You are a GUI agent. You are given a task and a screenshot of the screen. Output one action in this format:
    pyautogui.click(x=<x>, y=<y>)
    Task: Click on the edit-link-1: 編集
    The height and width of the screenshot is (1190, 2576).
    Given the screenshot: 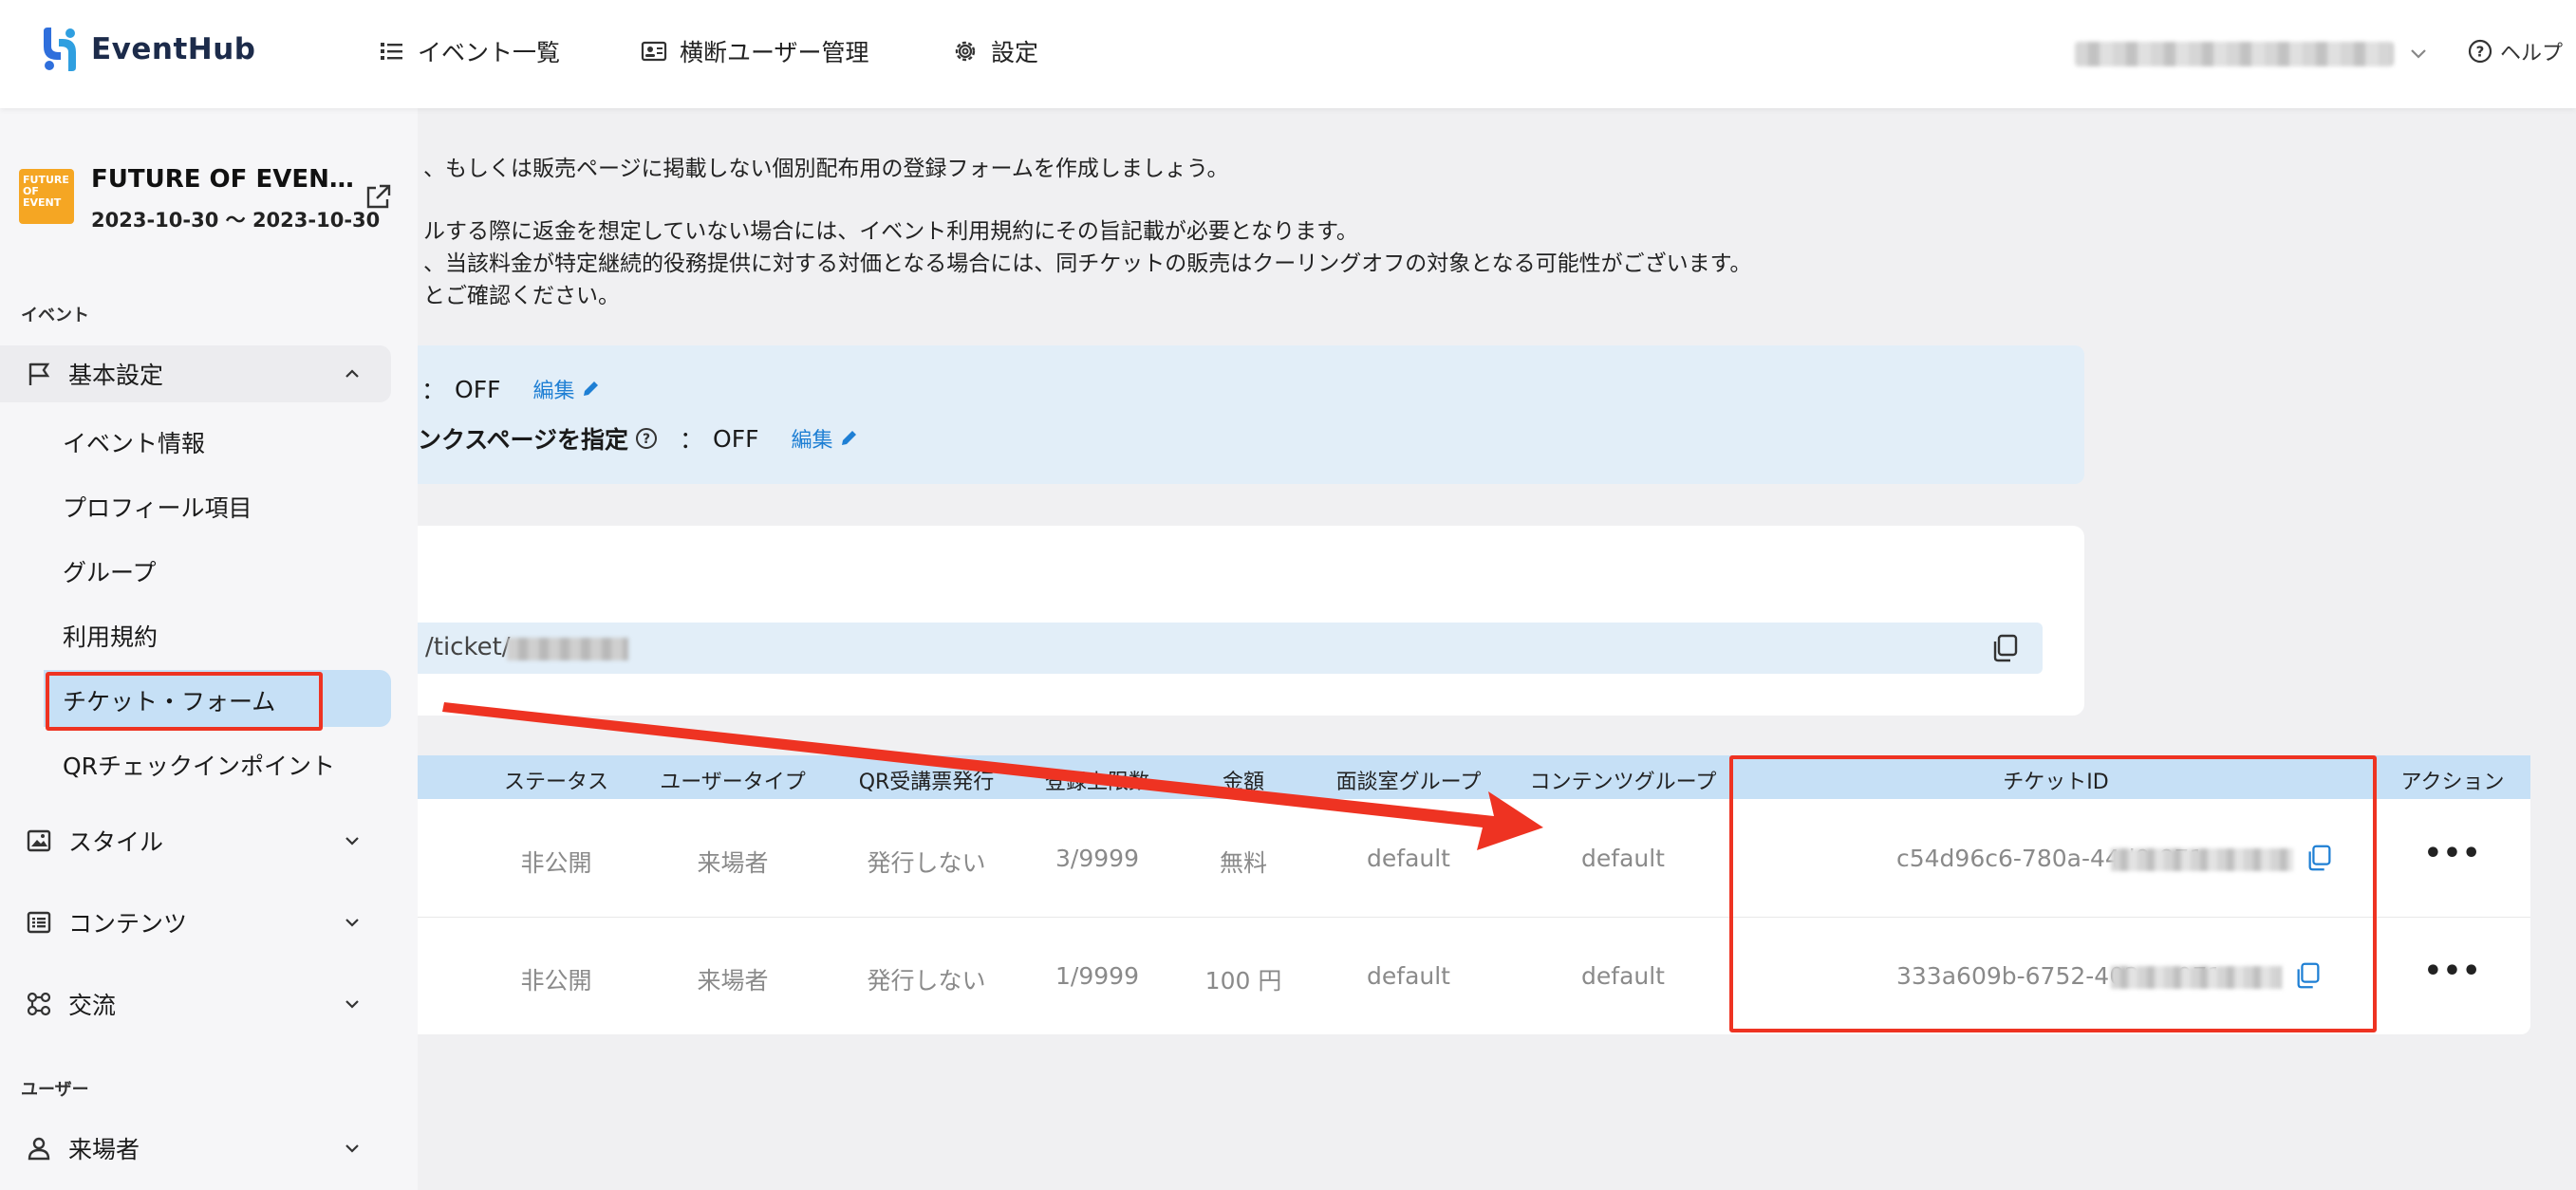 What is the action you would take?
    pyautogui.click(x=567, y=389)
    